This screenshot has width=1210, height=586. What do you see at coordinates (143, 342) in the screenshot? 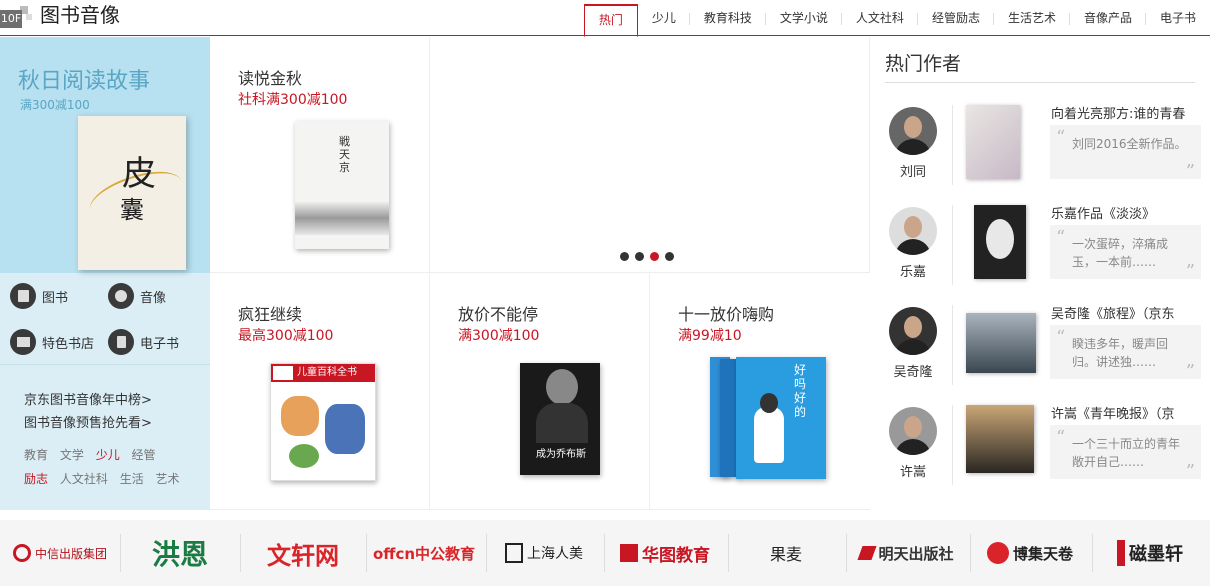
I see `category-ebook: 电子书` at bounding box center [143, 342].